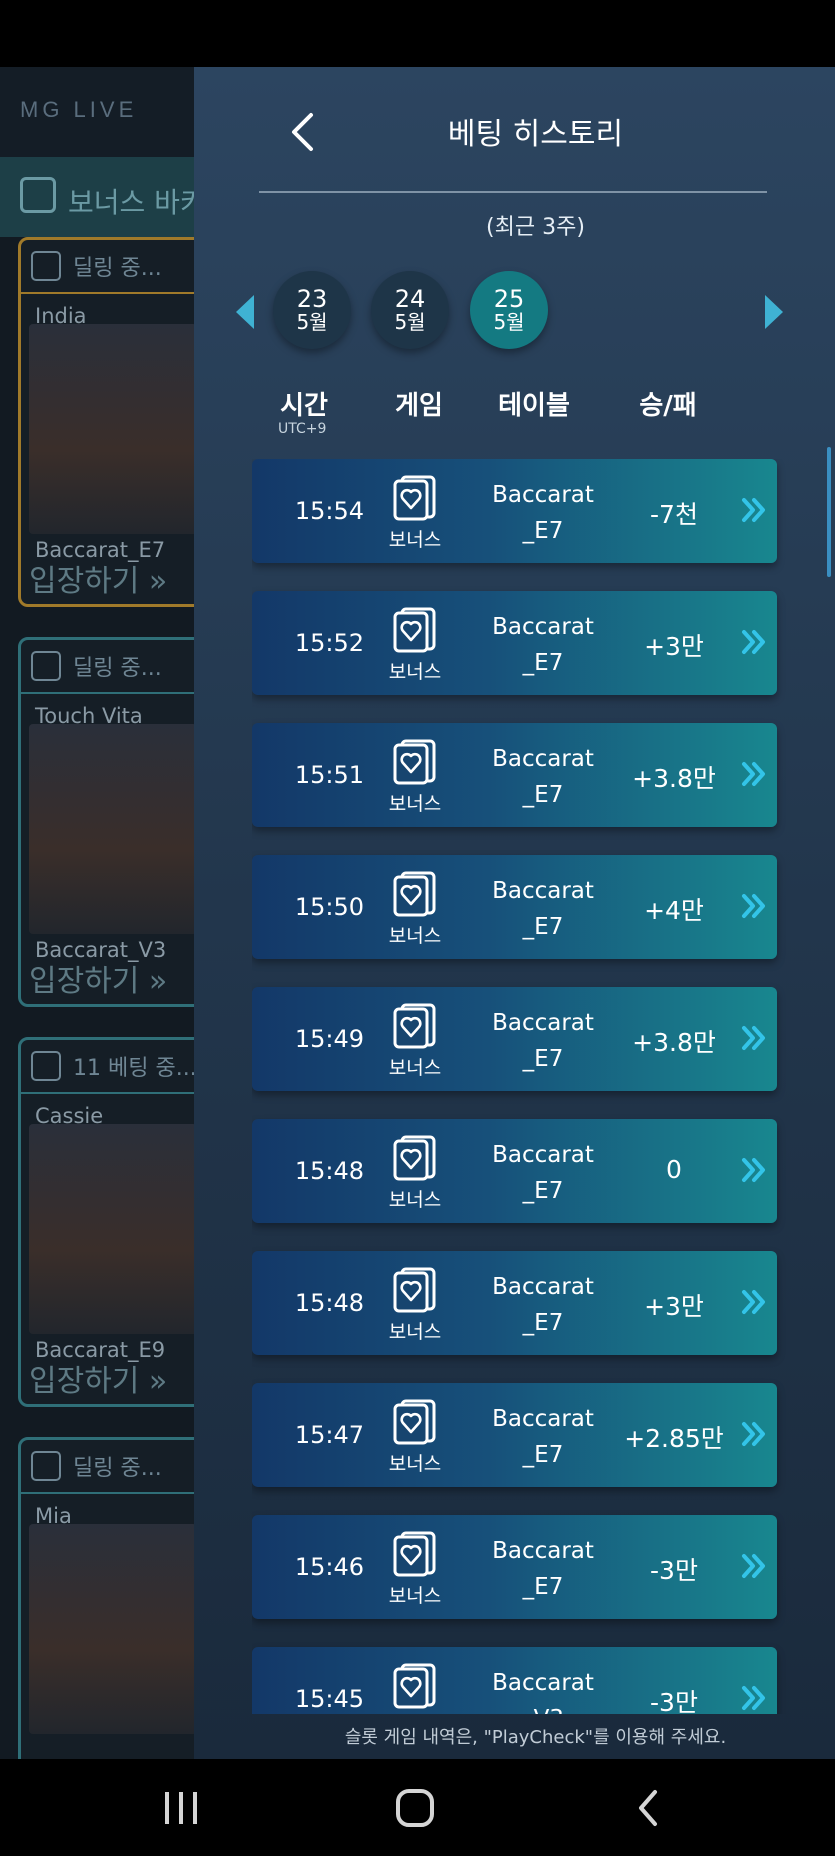 The height and width of the screenshot is (1856, 835). What do you see at coordinates (329, 1699) in the screenshot?
I see `row-time: 15:45` at bounding box center [329, 1699].